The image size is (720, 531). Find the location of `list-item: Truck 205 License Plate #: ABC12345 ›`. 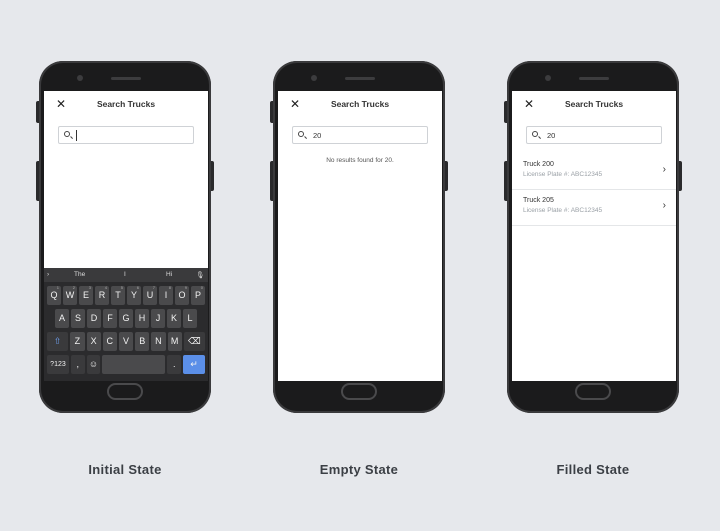

list-item: Truck 205 License Plate #: ABC12345 › is located at coordinates (594, 208).